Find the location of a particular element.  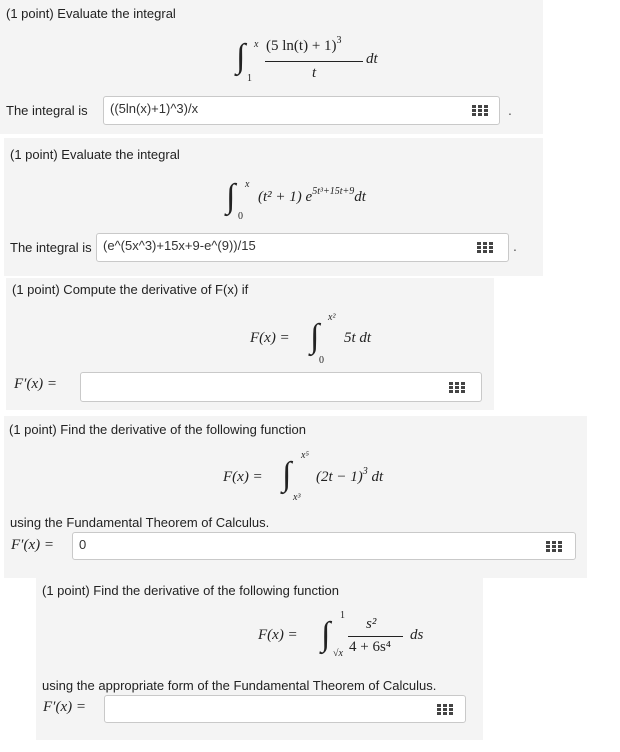

answer-input: (e^(5x^3)+15x+9-e^(9))/15 is located at coordinates (302, 247).